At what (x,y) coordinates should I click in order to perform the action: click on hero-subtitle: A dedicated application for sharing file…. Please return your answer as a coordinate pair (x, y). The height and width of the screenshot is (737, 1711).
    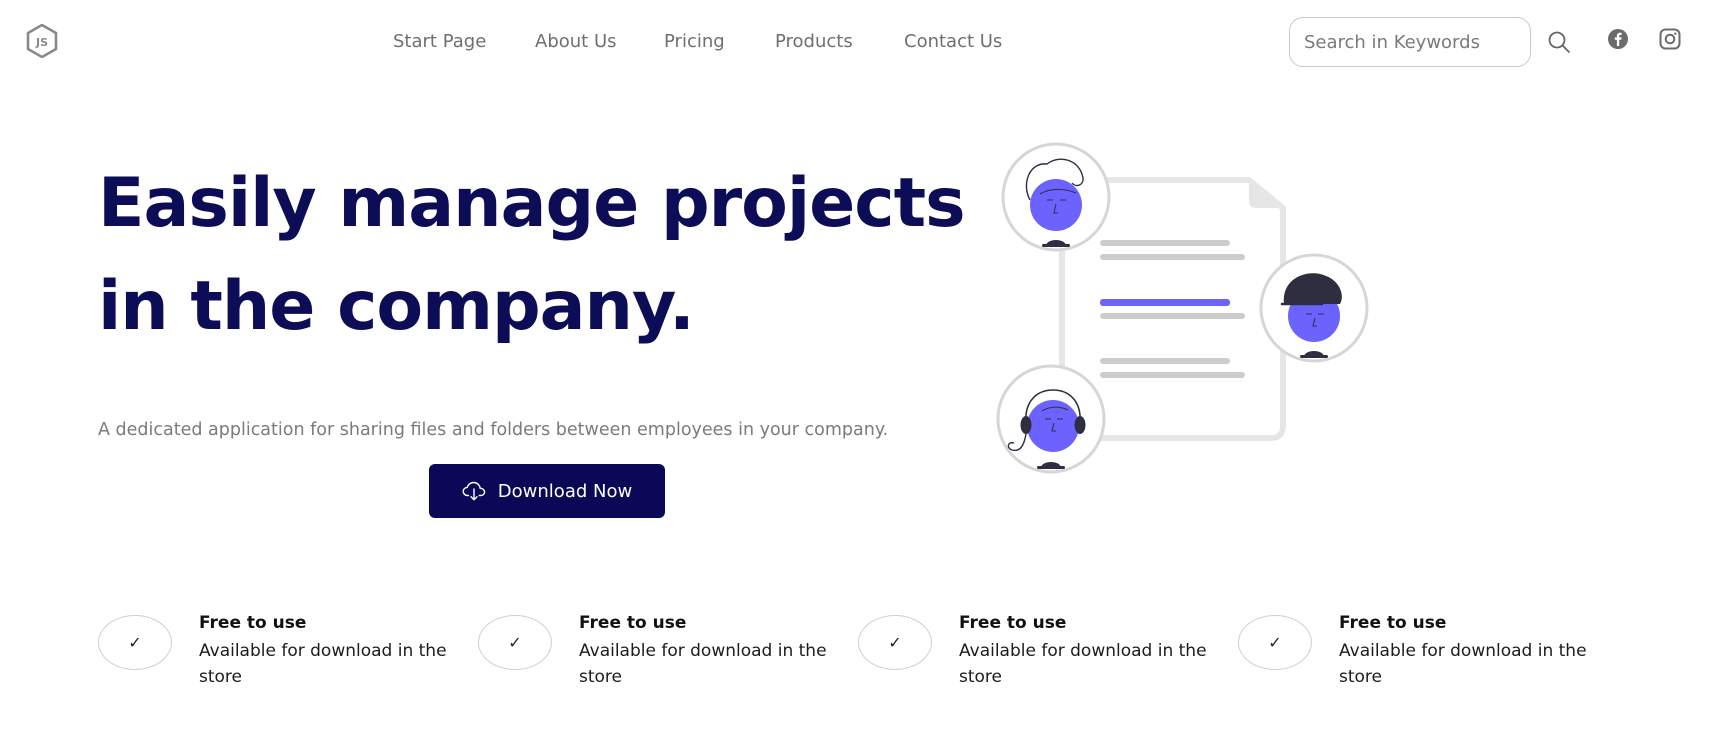
    Looking at the image, I should click on (493, 430).